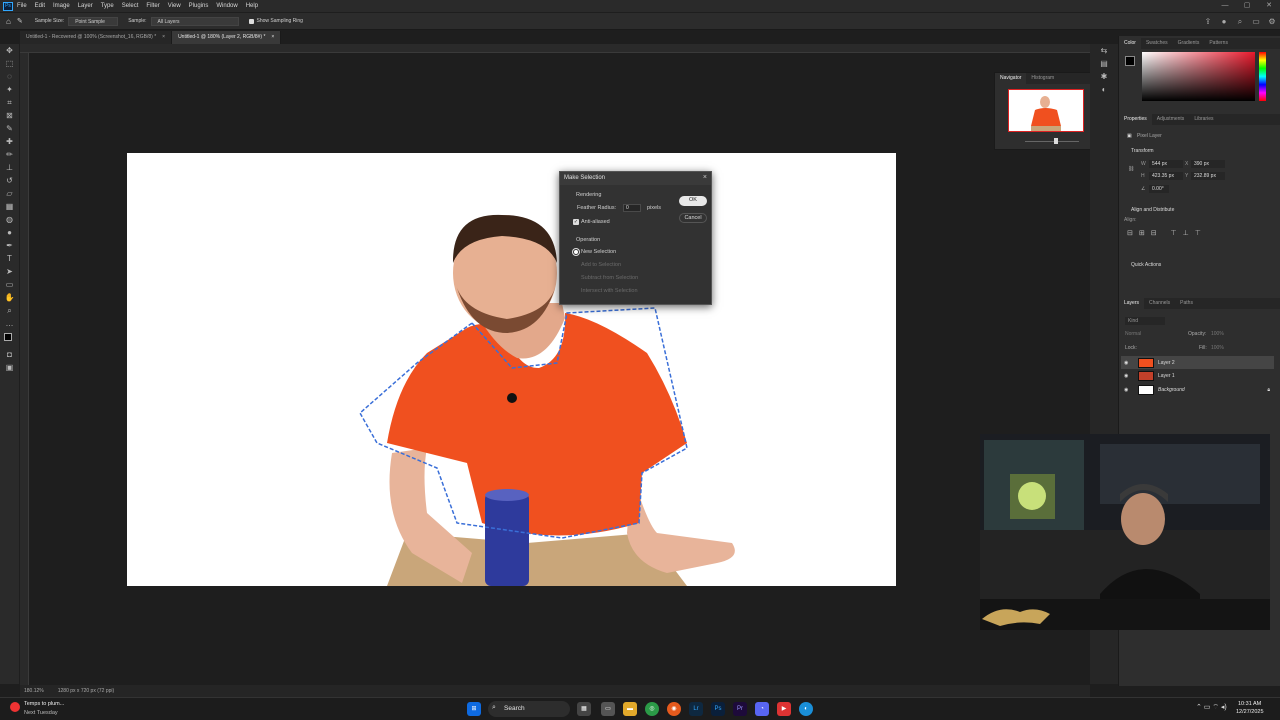  I want to click on history-brush-icon: ↺, so click(9, 180).